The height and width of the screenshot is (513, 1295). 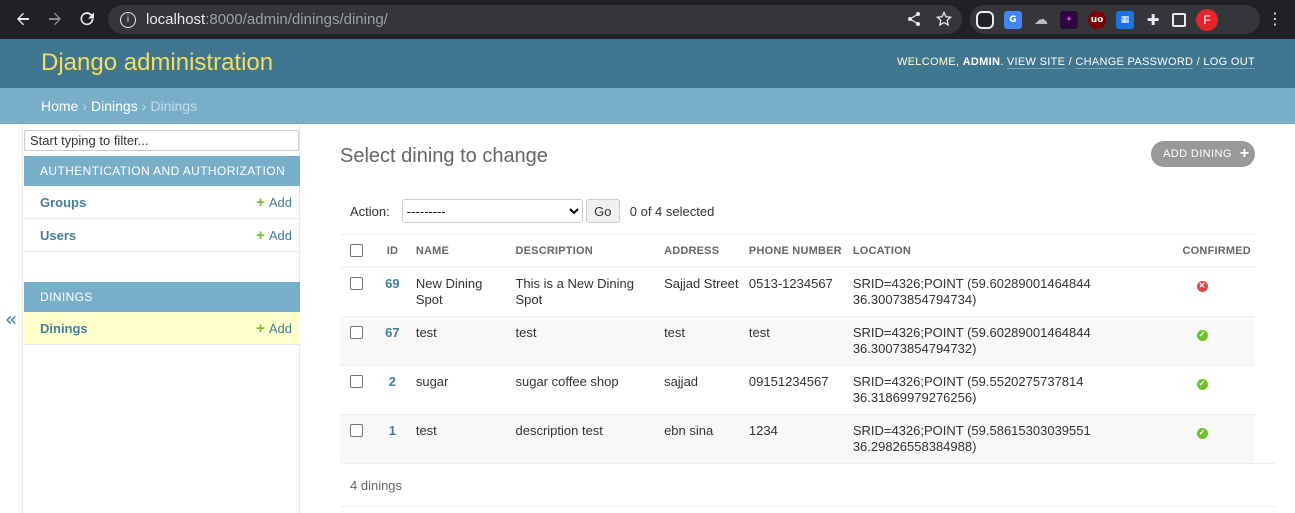 I want to click on column-header-phone: PHONE NUMBER, so click(x=796, y=251).